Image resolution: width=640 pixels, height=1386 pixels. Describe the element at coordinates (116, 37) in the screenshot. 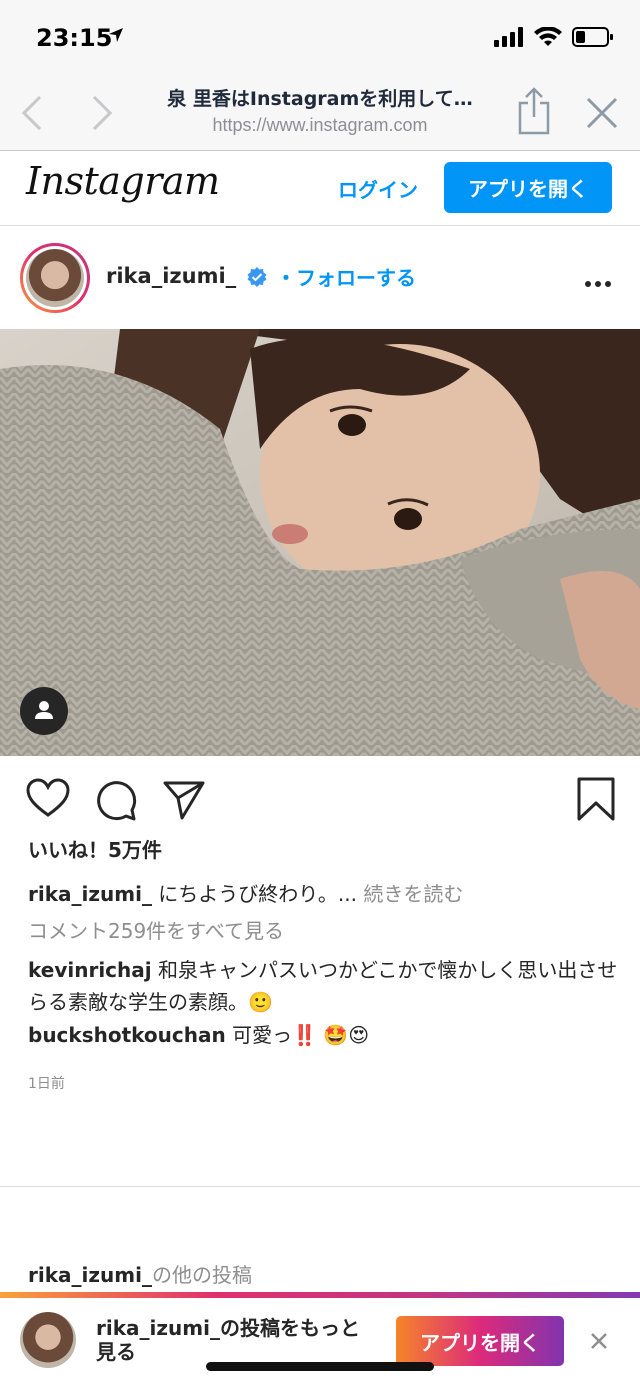

I see `location-arrow-icon` at that location.